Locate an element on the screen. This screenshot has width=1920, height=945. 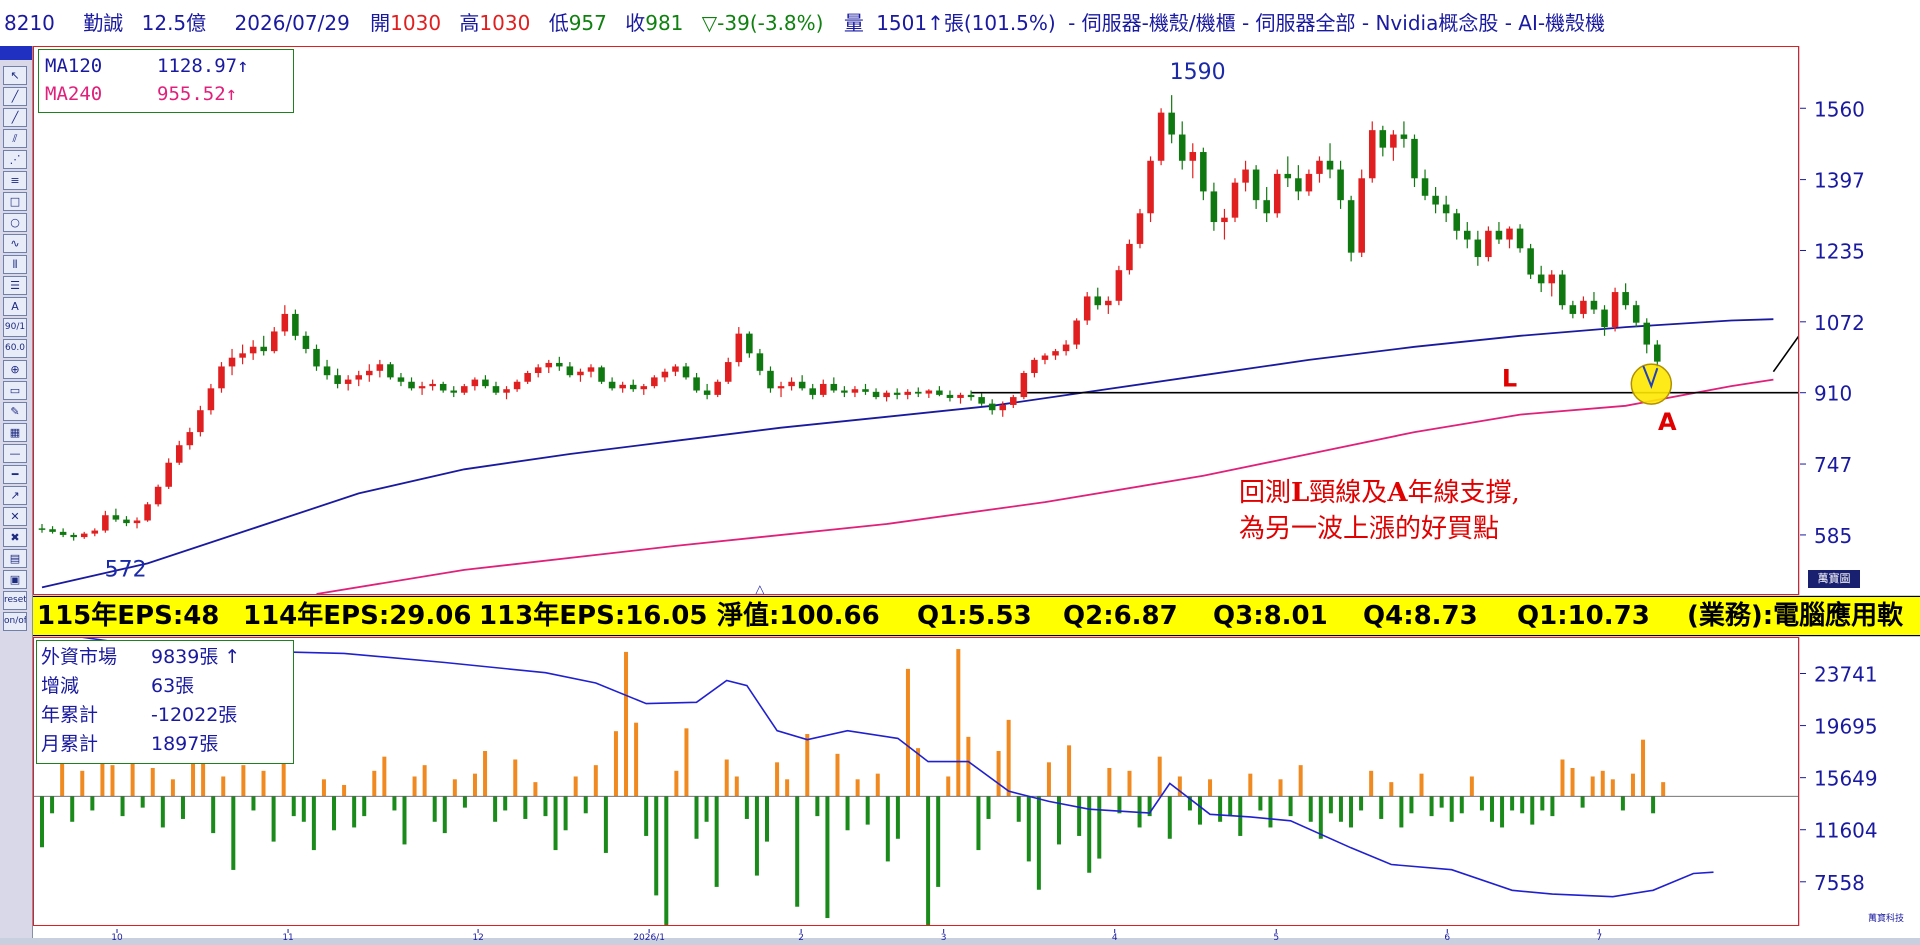
reset-icon: reset is located at coordinates (15, 600).